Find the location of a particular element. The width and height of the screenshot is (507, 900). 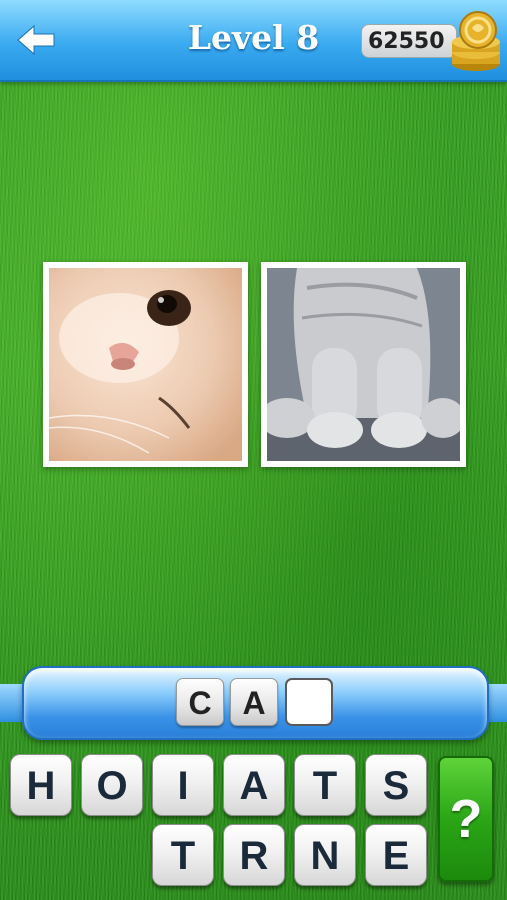

coin-counter: 62550 is located at coordinates (409, 41).